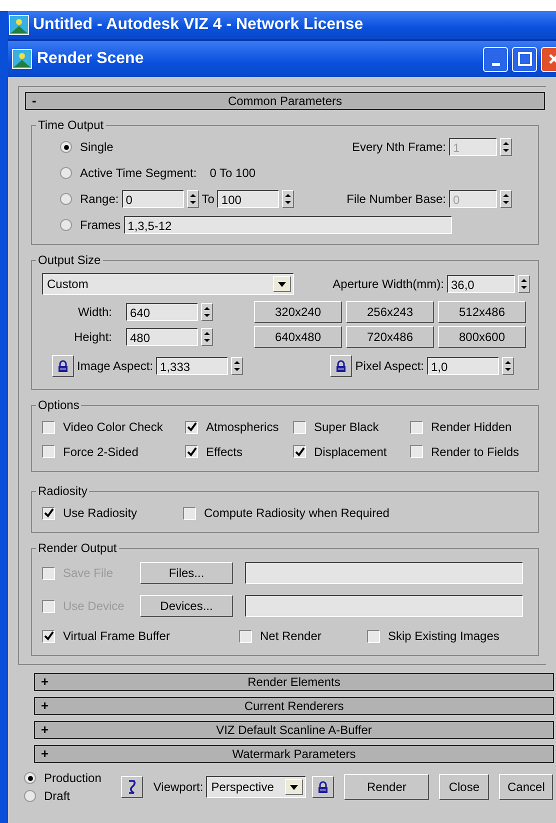 The image size is (556, 823). I want to click on rollout-header: + VIZ Default Scanline A-Buffer, so click(294, 730).